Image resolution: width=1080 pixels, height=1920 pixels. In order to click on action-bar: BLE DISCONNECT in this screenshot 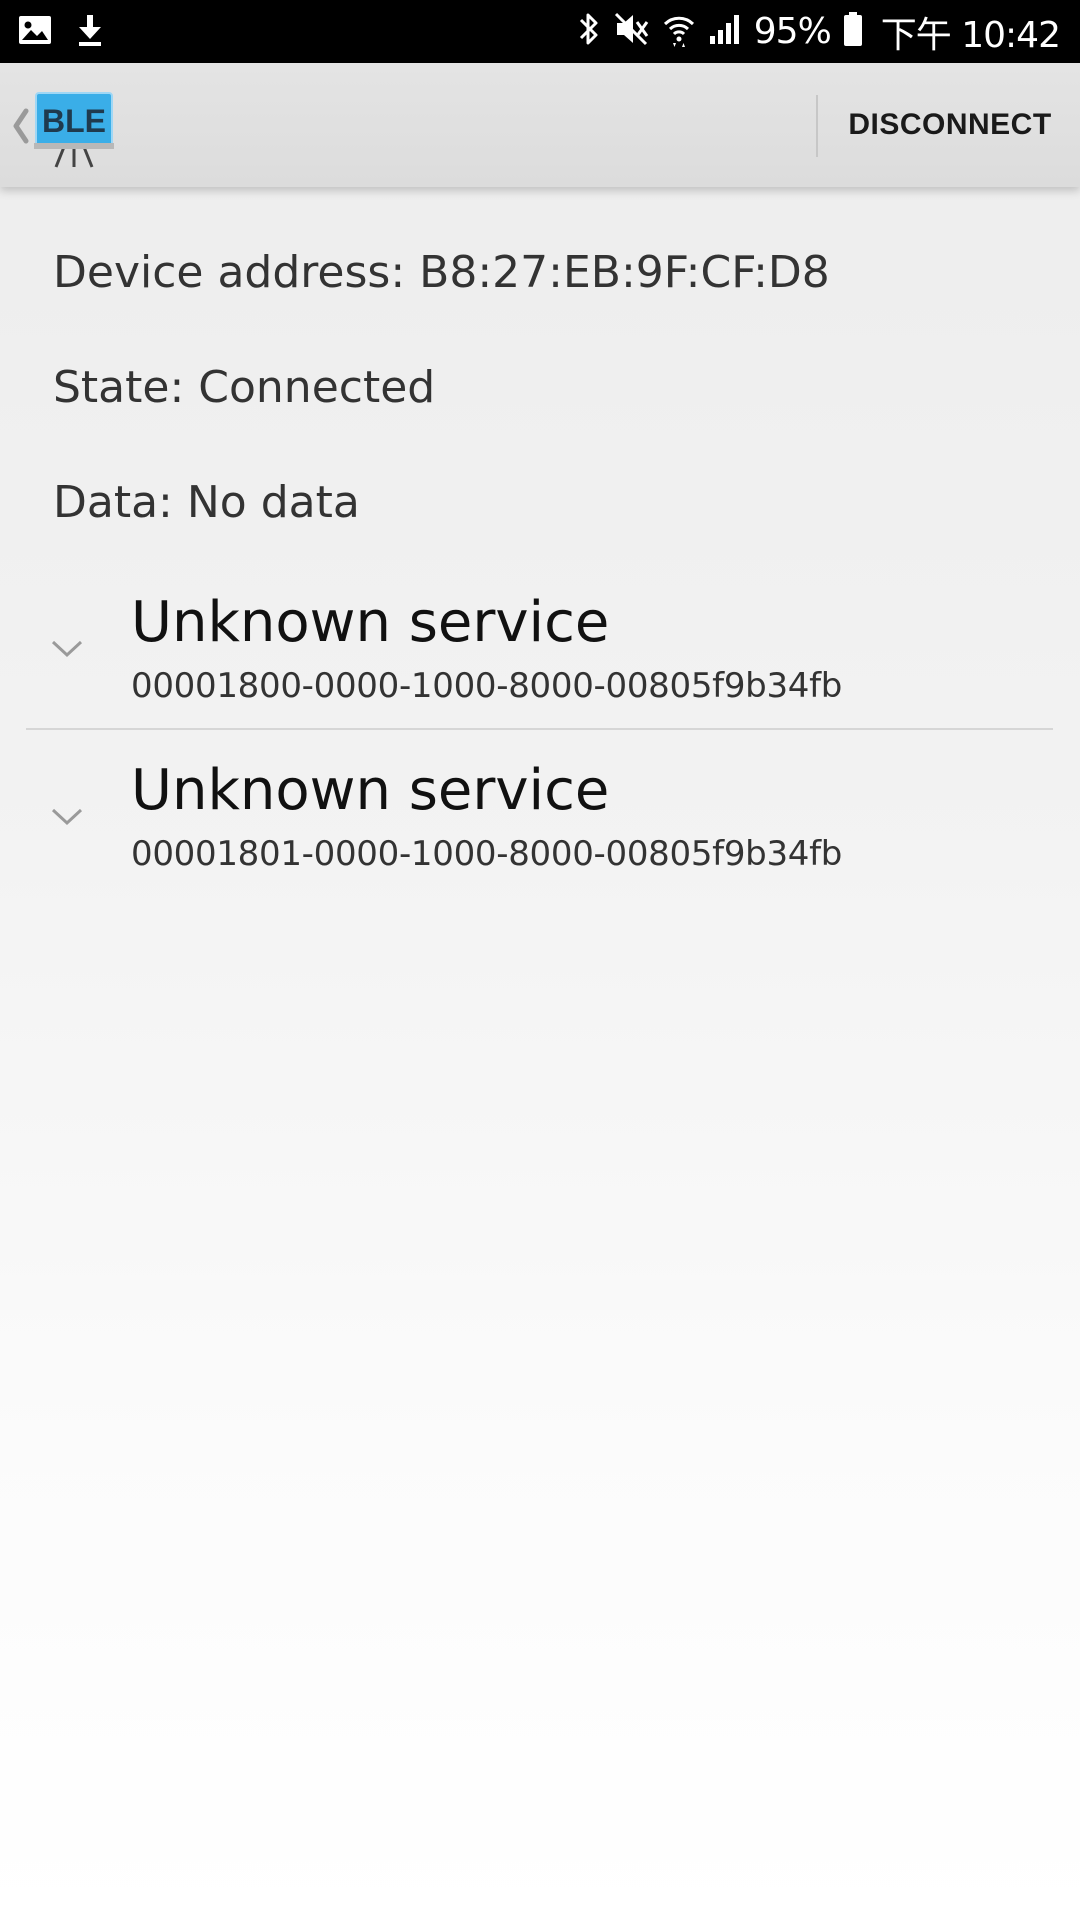, I will do `click(540, 125)`.